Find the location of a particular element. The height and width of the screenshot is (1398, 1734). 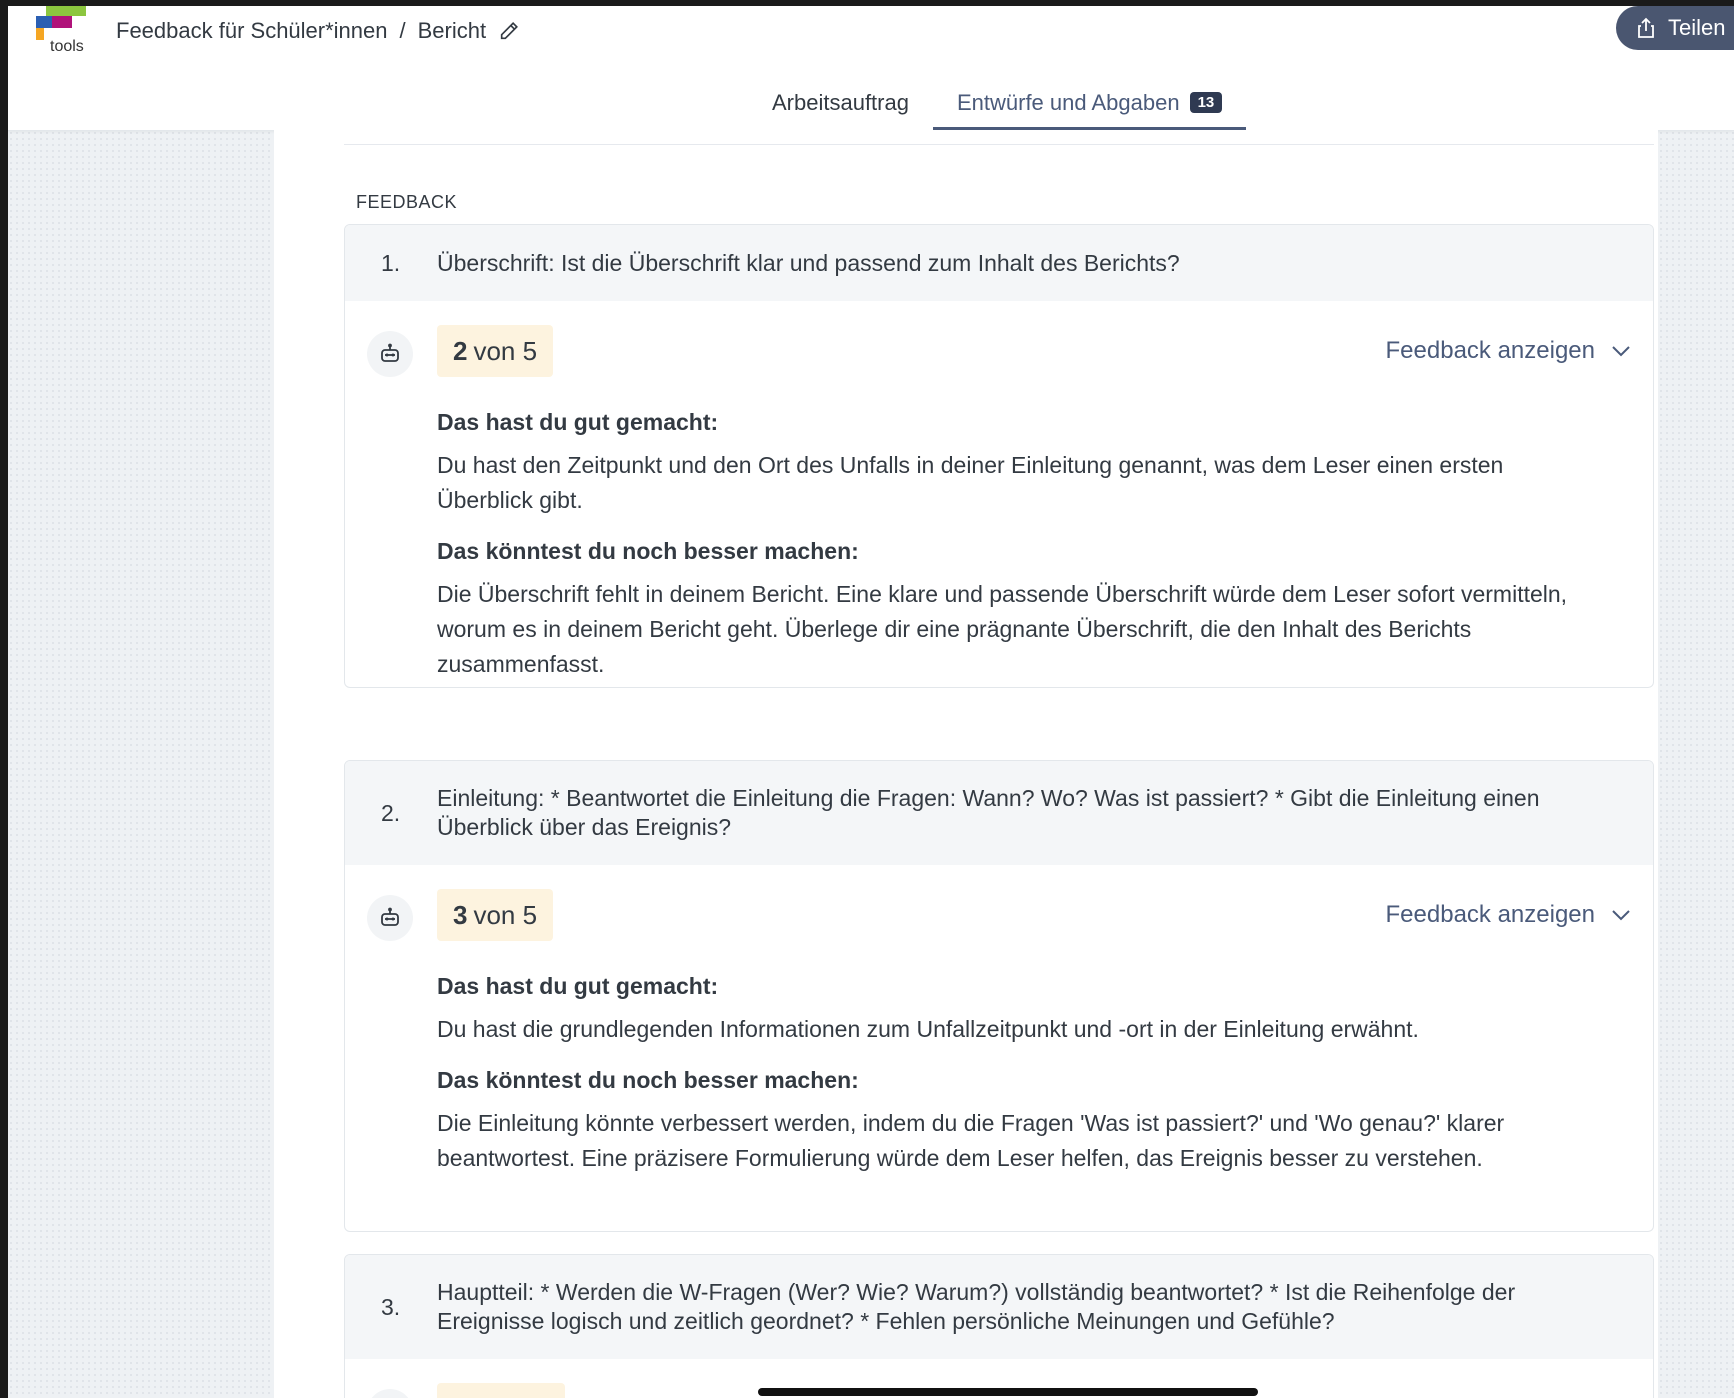

section-title: FEEDBACK is located at coordinates (407, 202).